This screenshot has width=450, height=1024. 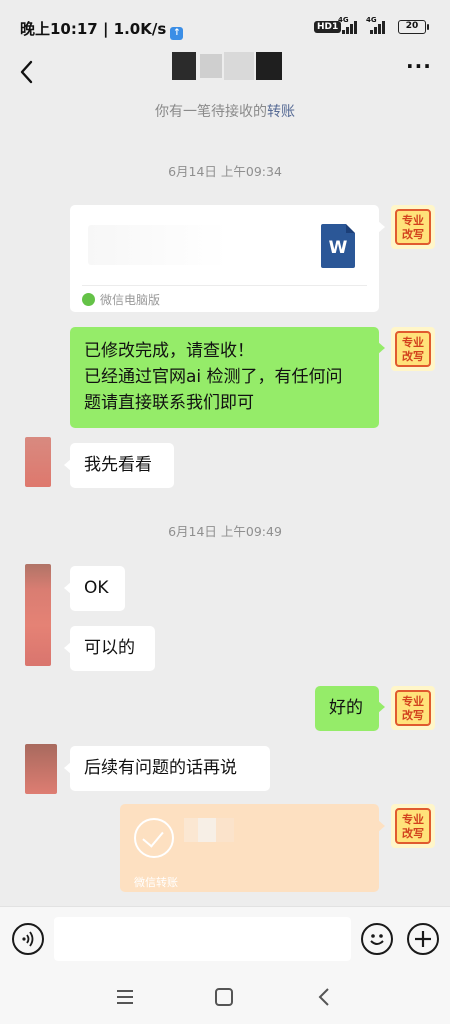 What do you see at coordinates (130, 300) in the screenshot?
I see `file-source-label: 微信电脑版` at bounding box center [130, 300].